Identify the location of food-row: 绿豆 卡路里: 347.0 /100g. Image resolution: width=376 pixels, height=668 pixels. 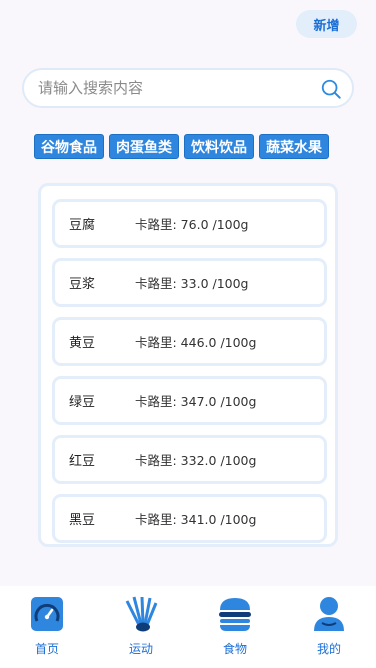
(189, 400).